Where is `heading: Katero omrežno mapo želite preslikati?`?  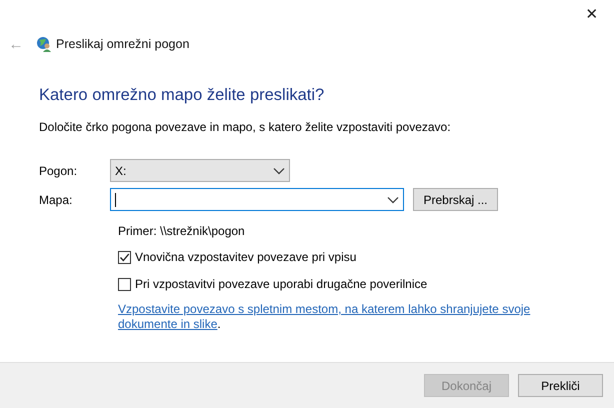
heading: Katero omrežno mapo želite preslikati? is located at coordinates (182, 95).